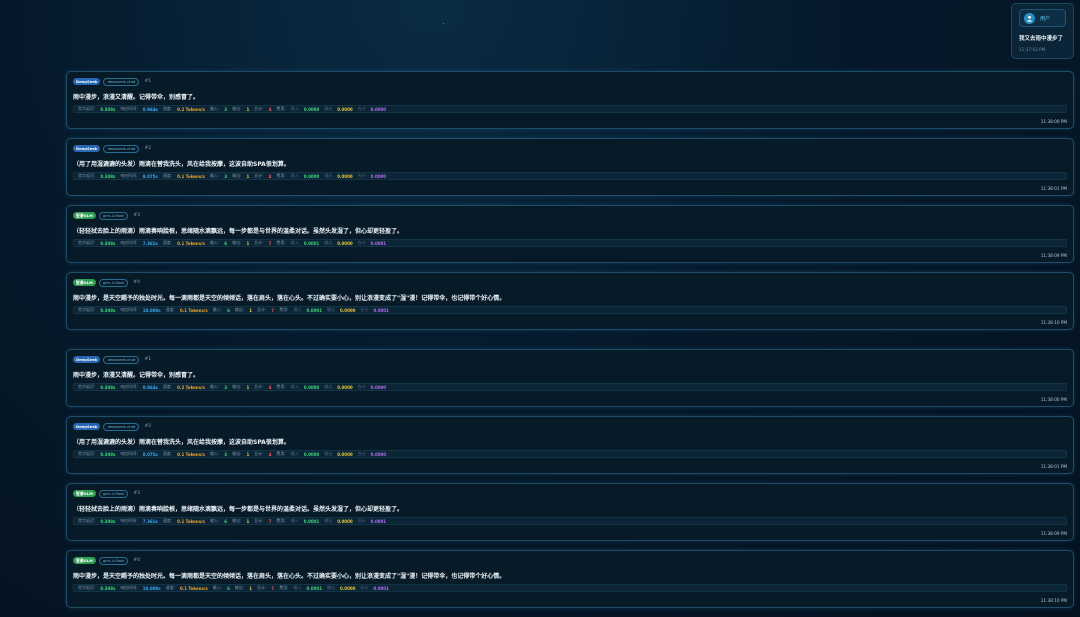 This screenshot has width=1080, height=617. I want to click on message-index: #3, so click(136, 215).